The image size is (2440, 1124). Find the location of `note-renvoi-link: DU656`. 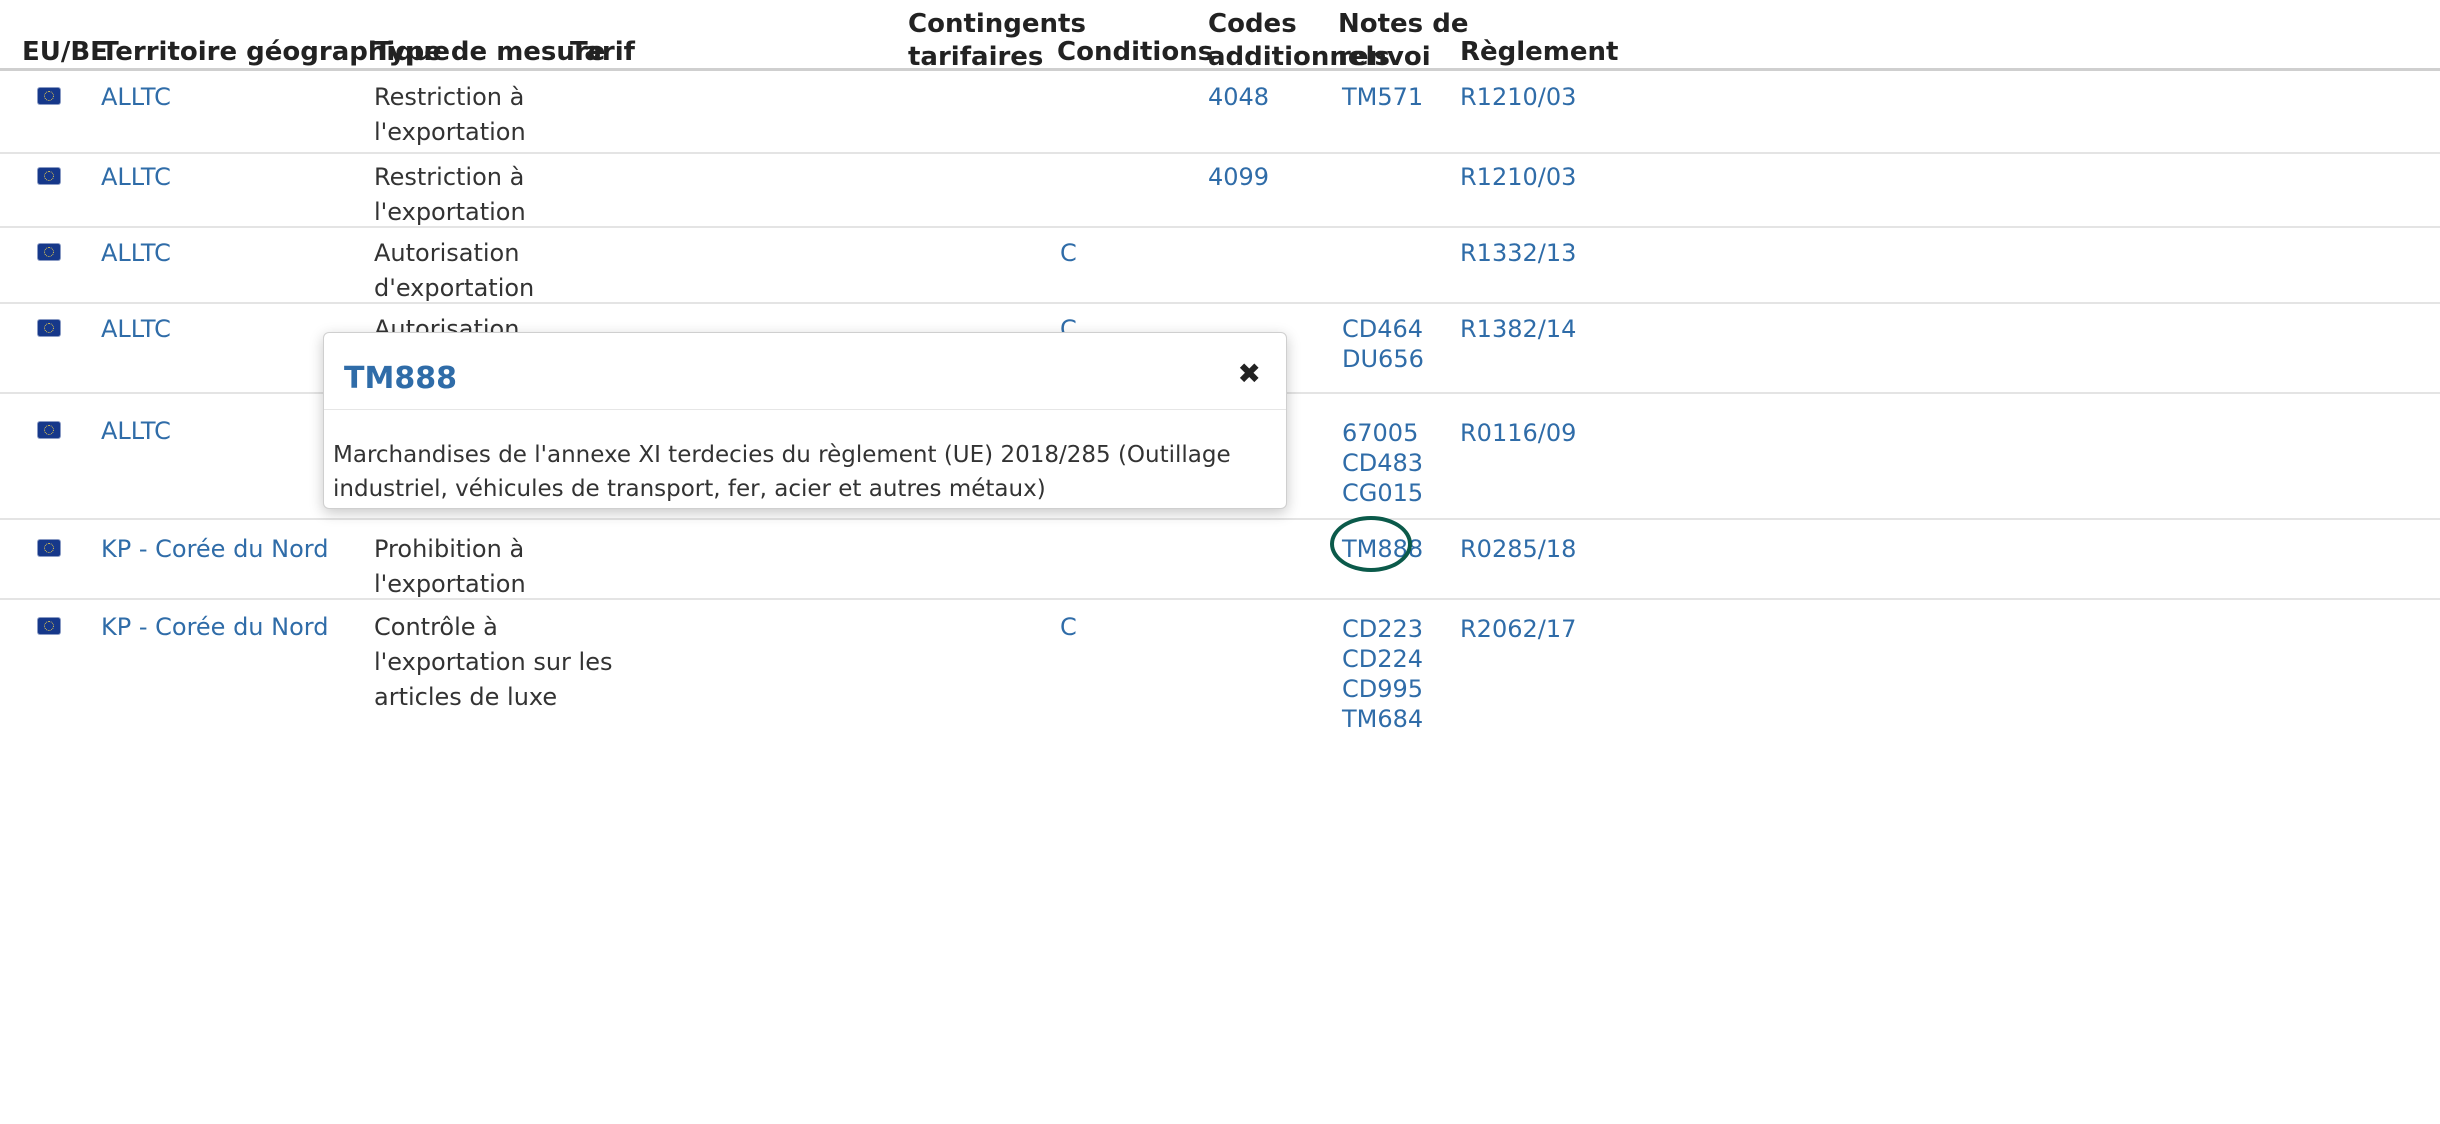

note-renvoi-link: DU656 is located at coordinates (1383, 359).